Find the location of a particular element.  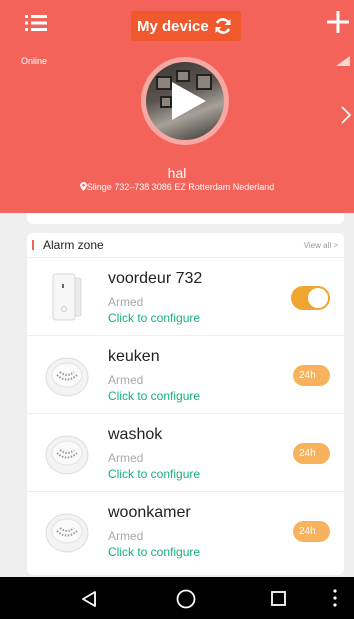

list-item: washok Armed Click to configure 24h is located at coordinates (185, 453).